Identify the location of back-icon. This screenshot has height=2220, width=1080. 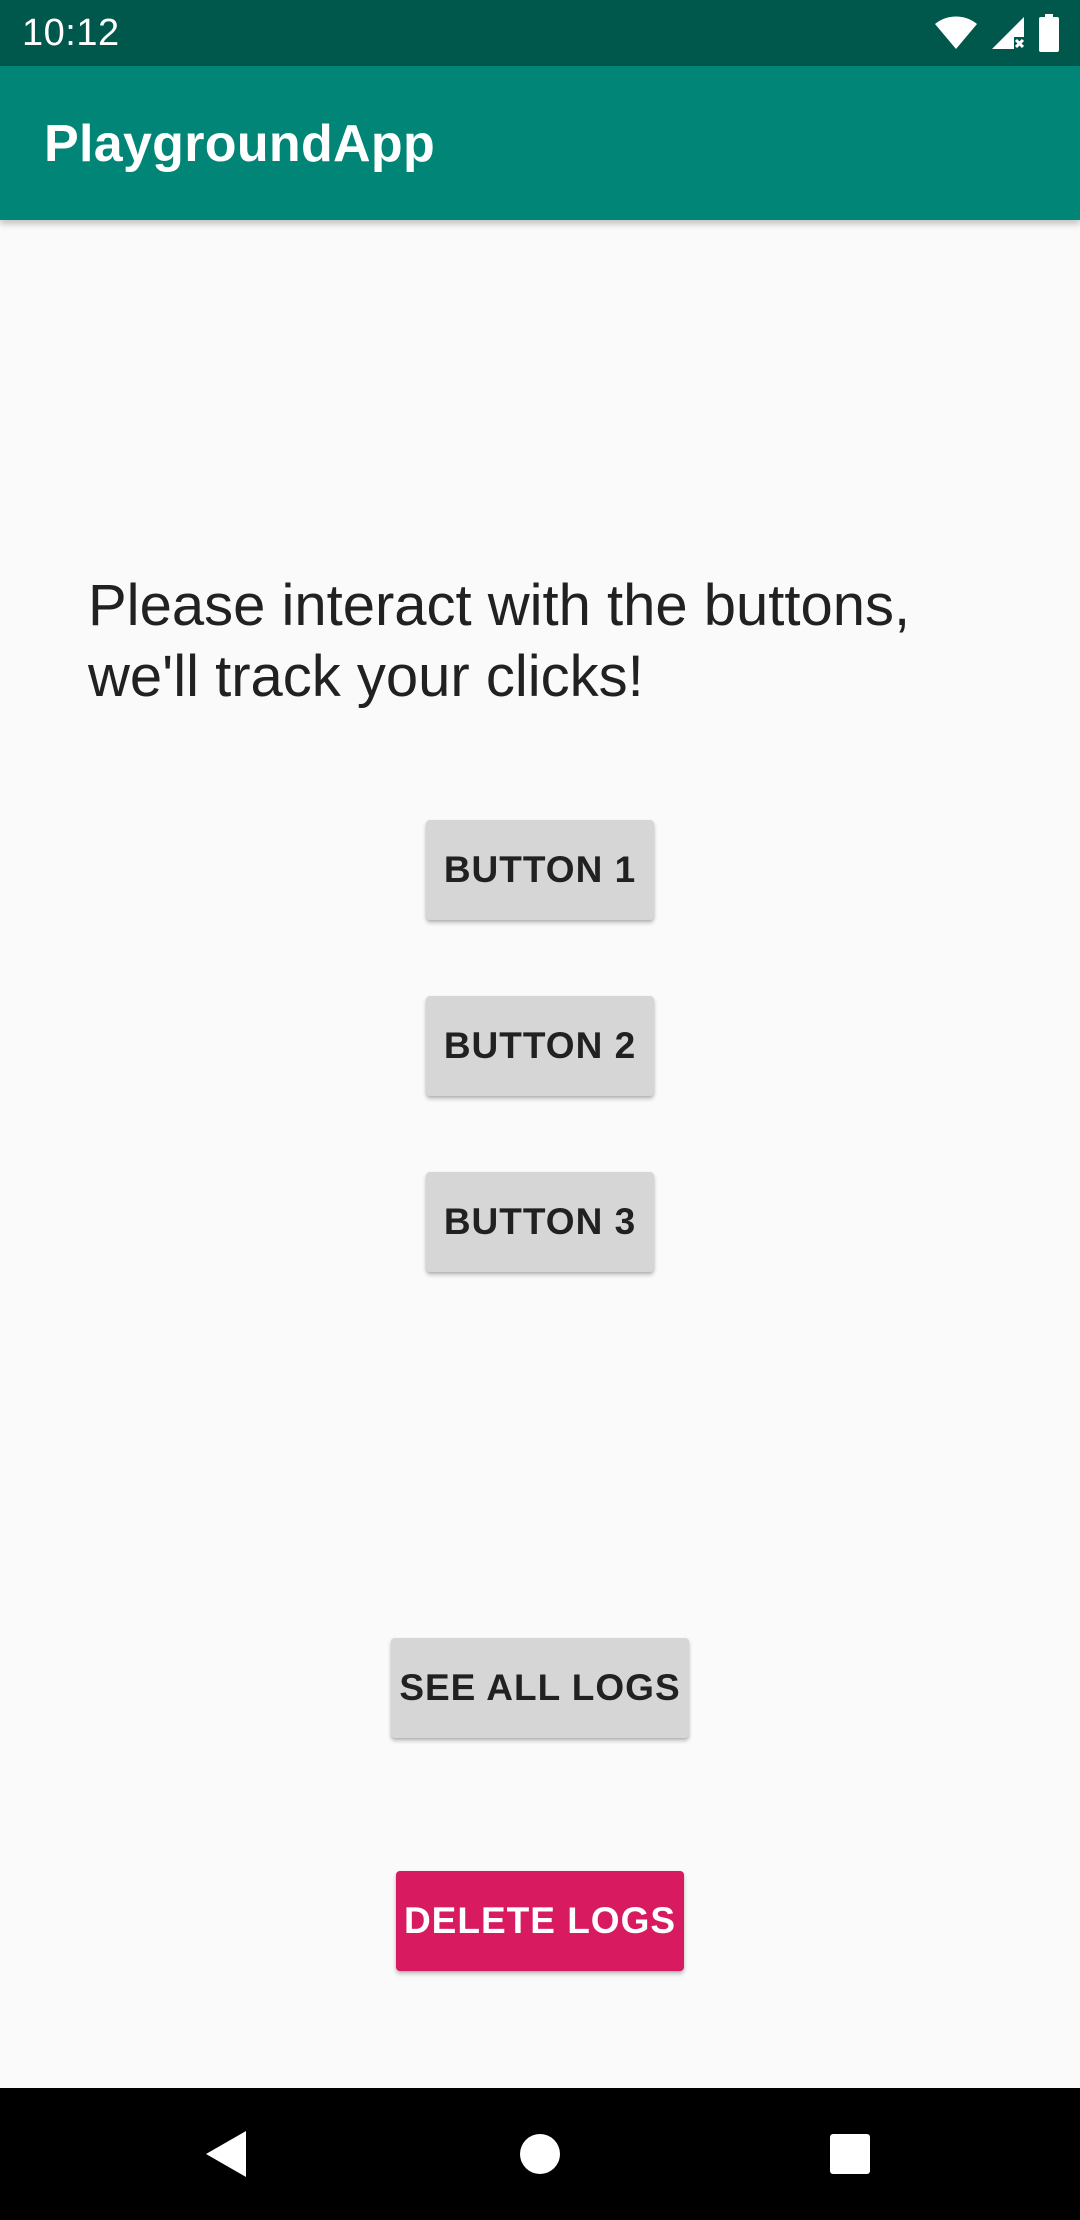
(226, 2154).